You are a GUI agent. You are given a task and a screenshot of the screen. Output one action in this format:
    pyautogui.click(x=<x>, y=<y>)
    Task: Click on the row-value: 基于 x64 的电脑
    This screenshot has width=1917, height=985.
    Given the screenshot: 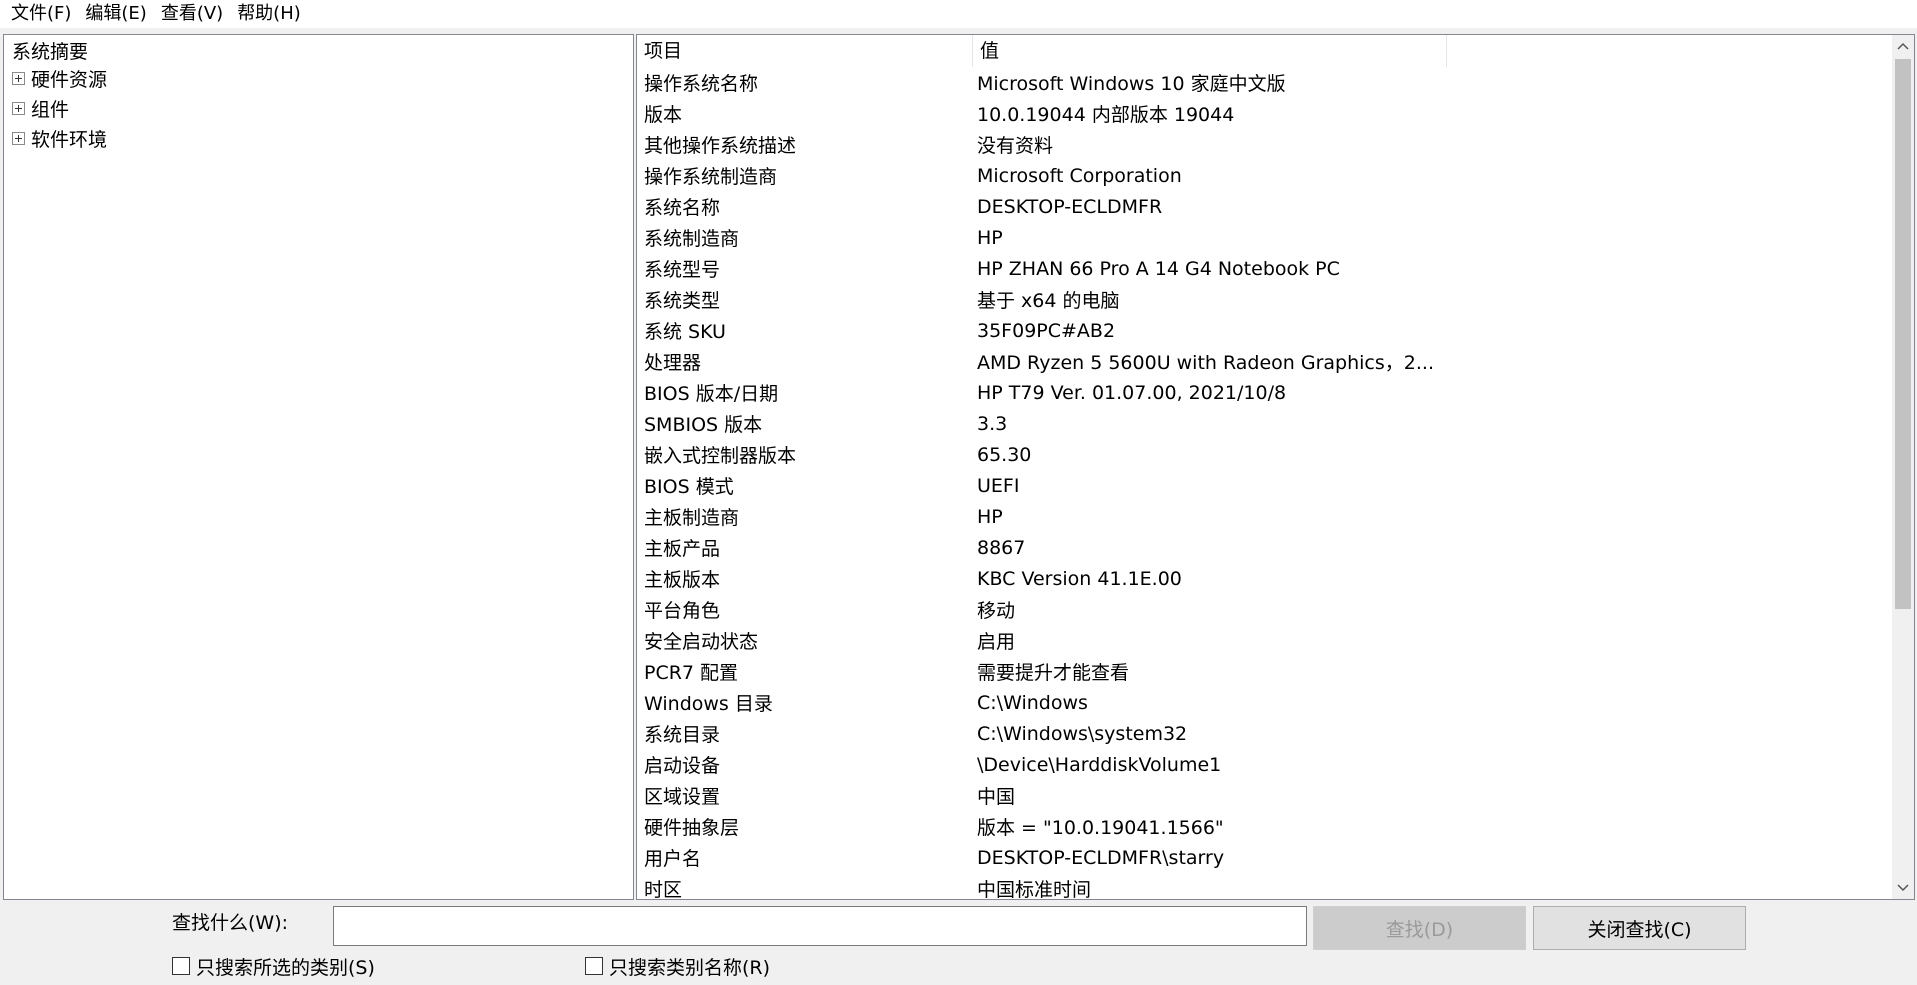 What is the action you would take?
    pyautogui.click(x=1048, y=301)
    